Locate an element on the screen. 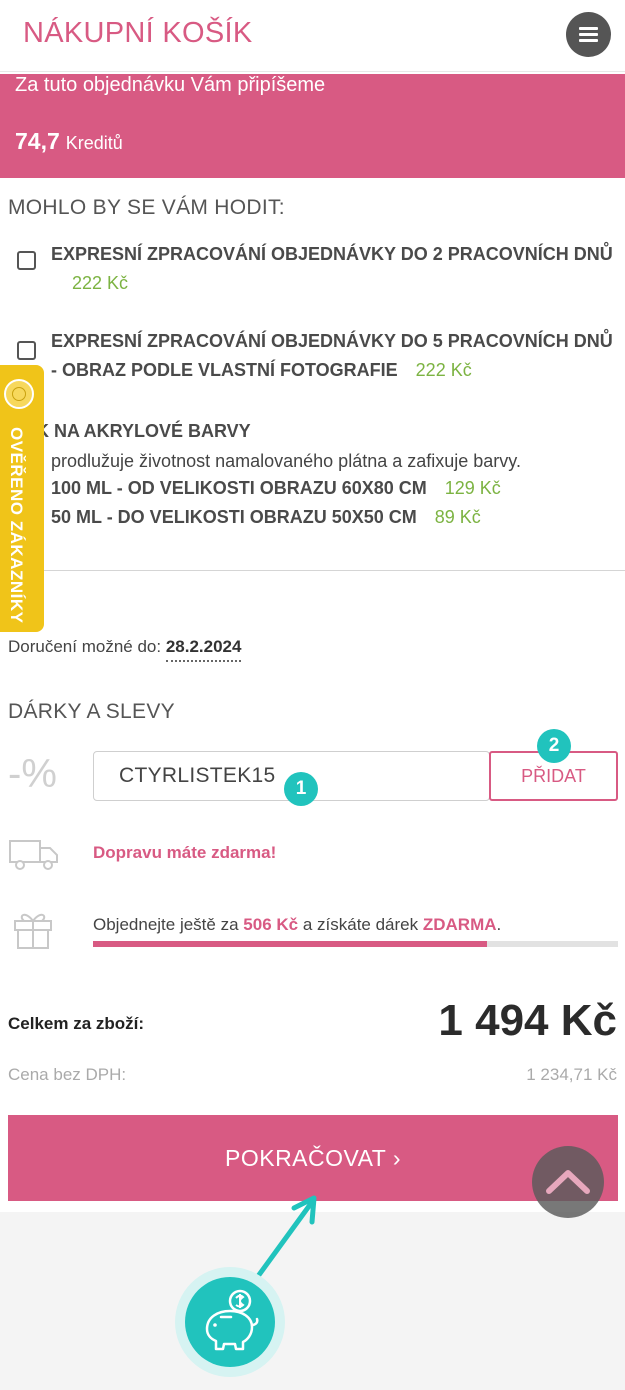 This screenshot has width=625, height=1390. piggy-bank-icon is located at coordinates (232, 1320).